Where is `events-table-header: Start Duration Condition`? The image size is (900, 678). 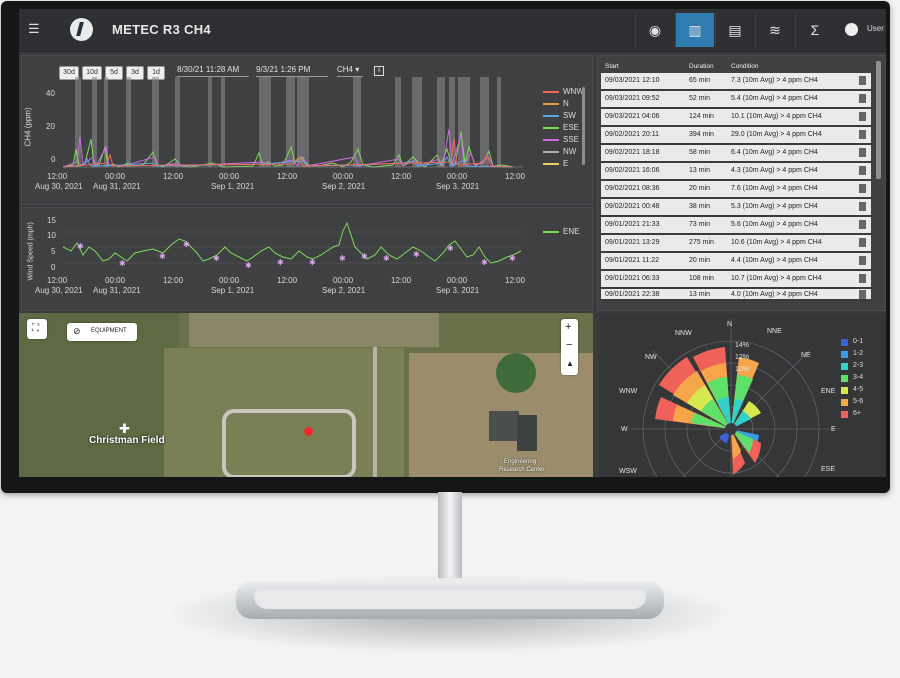
events-table-header: Start Duration Condition is located at coordinates (739, 66).